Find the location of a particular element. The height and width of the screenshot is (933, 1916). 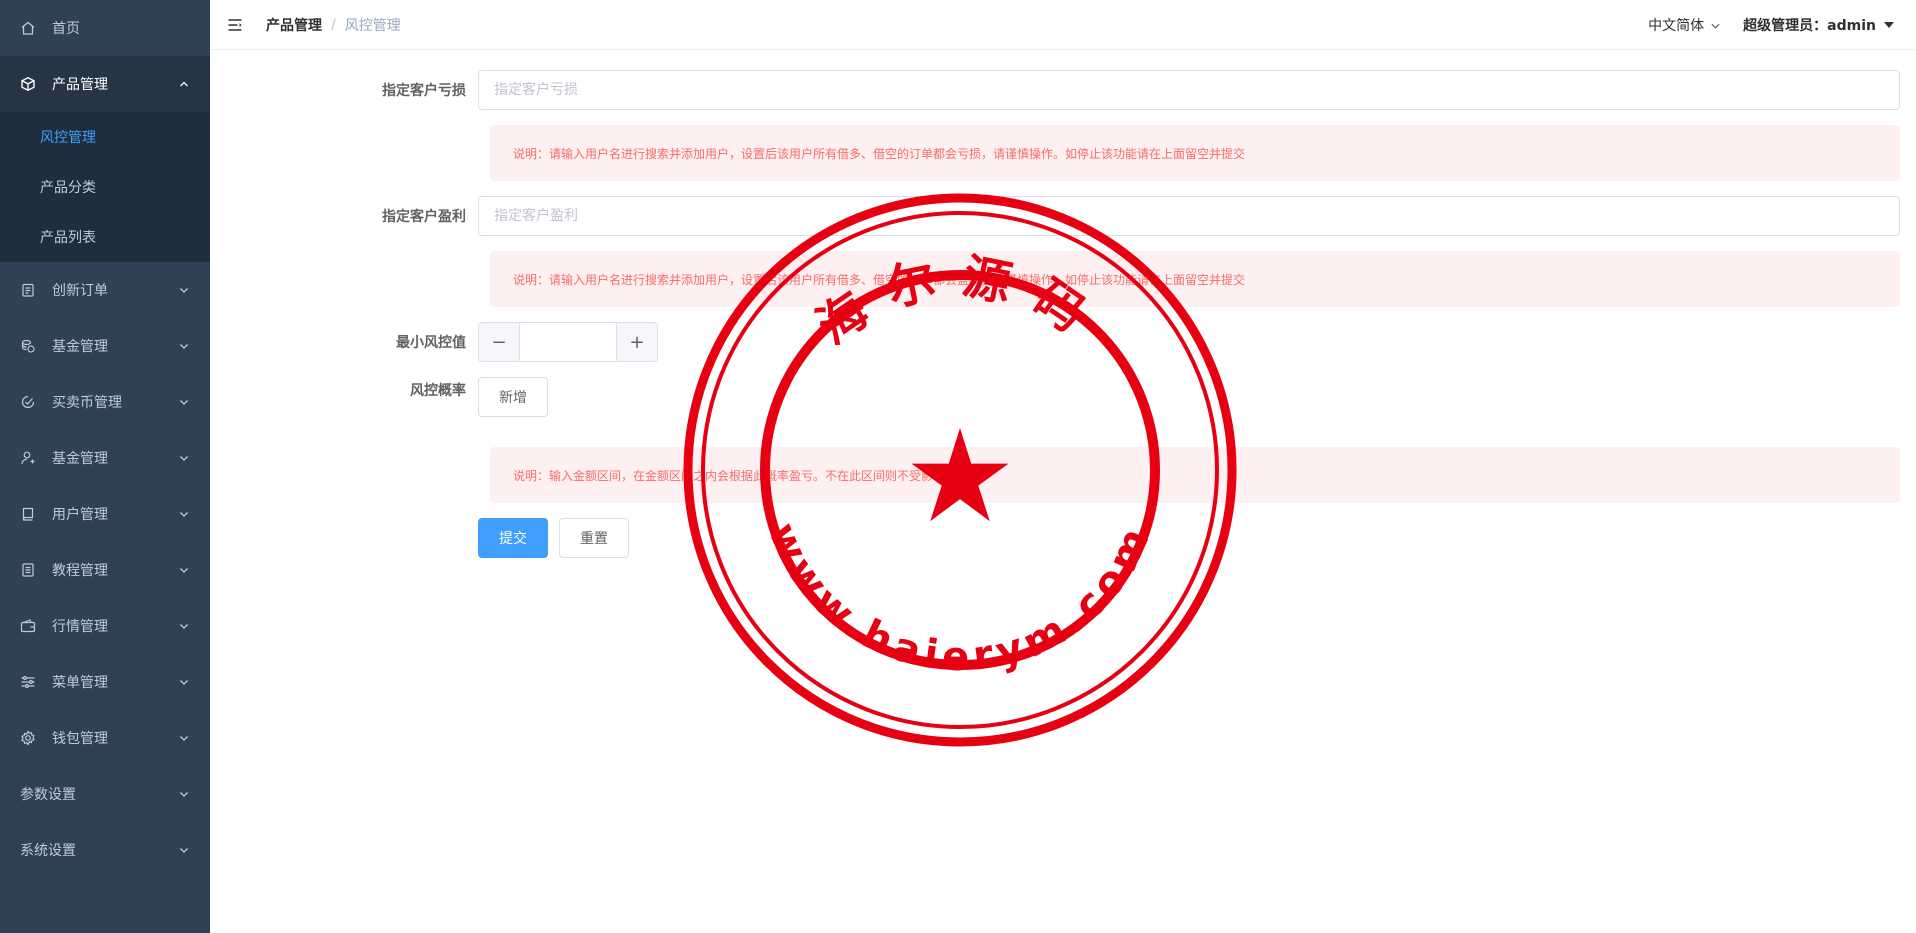

min-risk-input is located at coordinates (568, 342).